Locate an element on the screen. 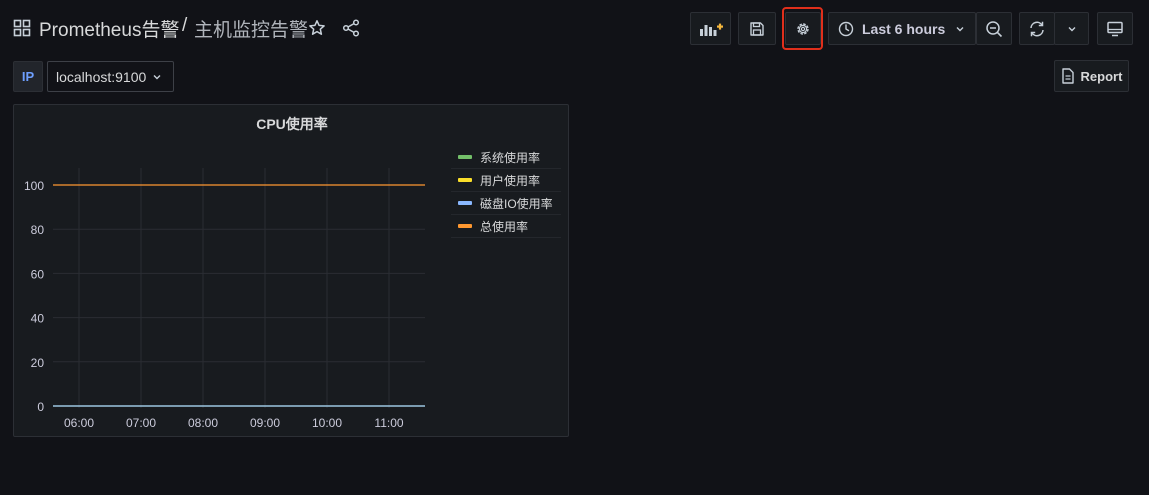 Image resolution: width=1149 pixels, height=495 pixels. zoom-out-icon is located at coordinates (994, 28).